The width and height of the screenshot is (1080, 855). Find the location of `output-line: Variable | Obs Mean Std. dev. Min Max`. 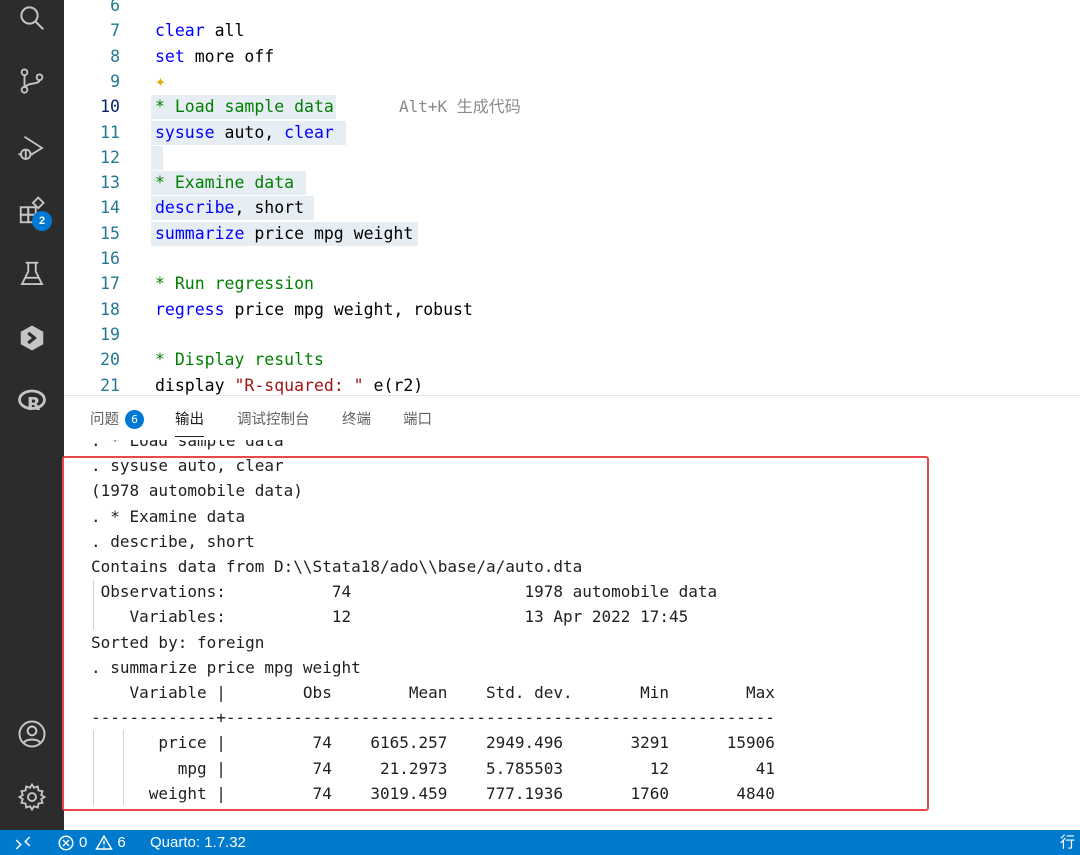

output-line: Variable | Obs Mean Std. dev. Min Max is located at coordinates (433, 692).